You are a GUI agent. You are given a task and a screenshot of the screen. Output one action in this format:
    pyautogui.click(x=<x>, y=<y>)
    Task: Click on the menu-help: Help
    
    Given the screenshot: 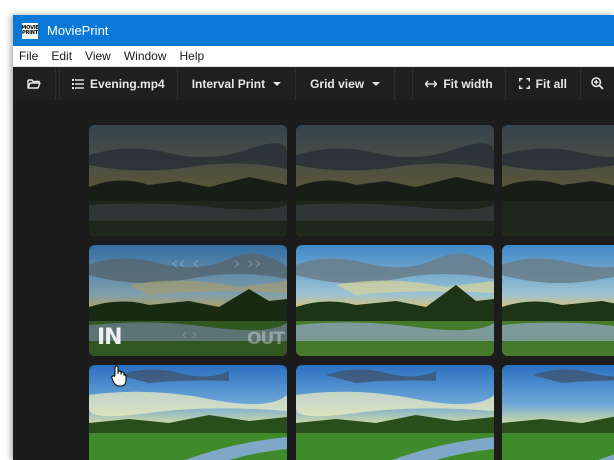 What is the action you would take?
    pyautogui.click(x=192, y=56)
    